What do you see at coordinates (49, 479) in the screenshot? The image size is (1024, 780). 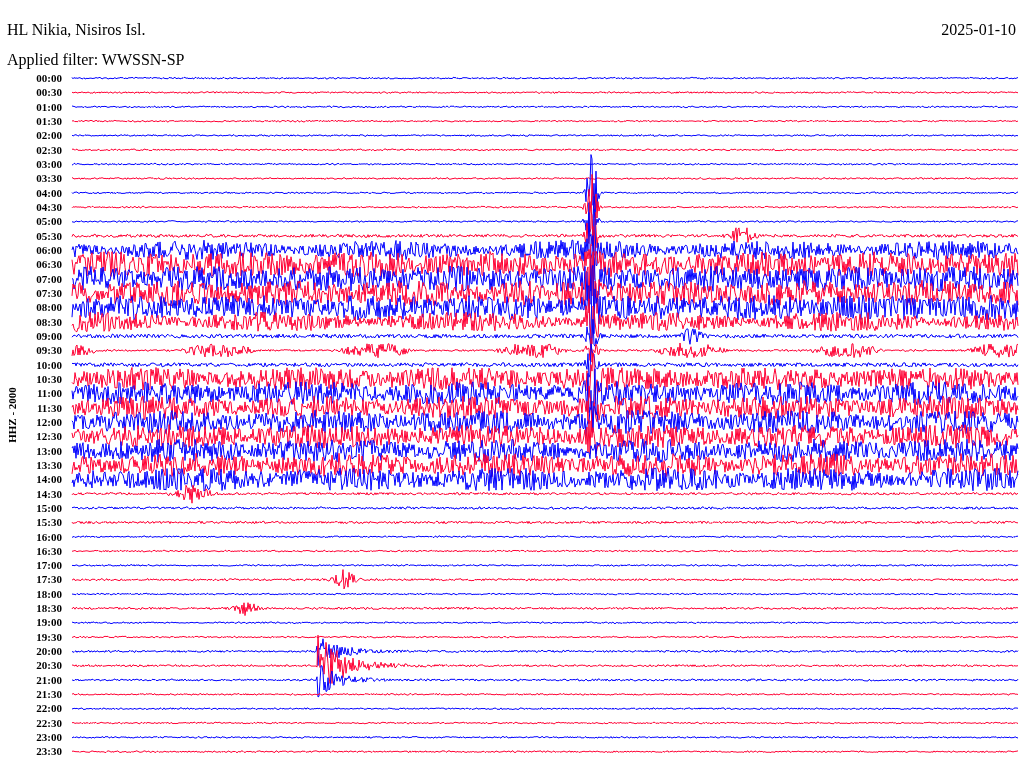 I see `time-label: 14:00` at bounding box center [49, 479].